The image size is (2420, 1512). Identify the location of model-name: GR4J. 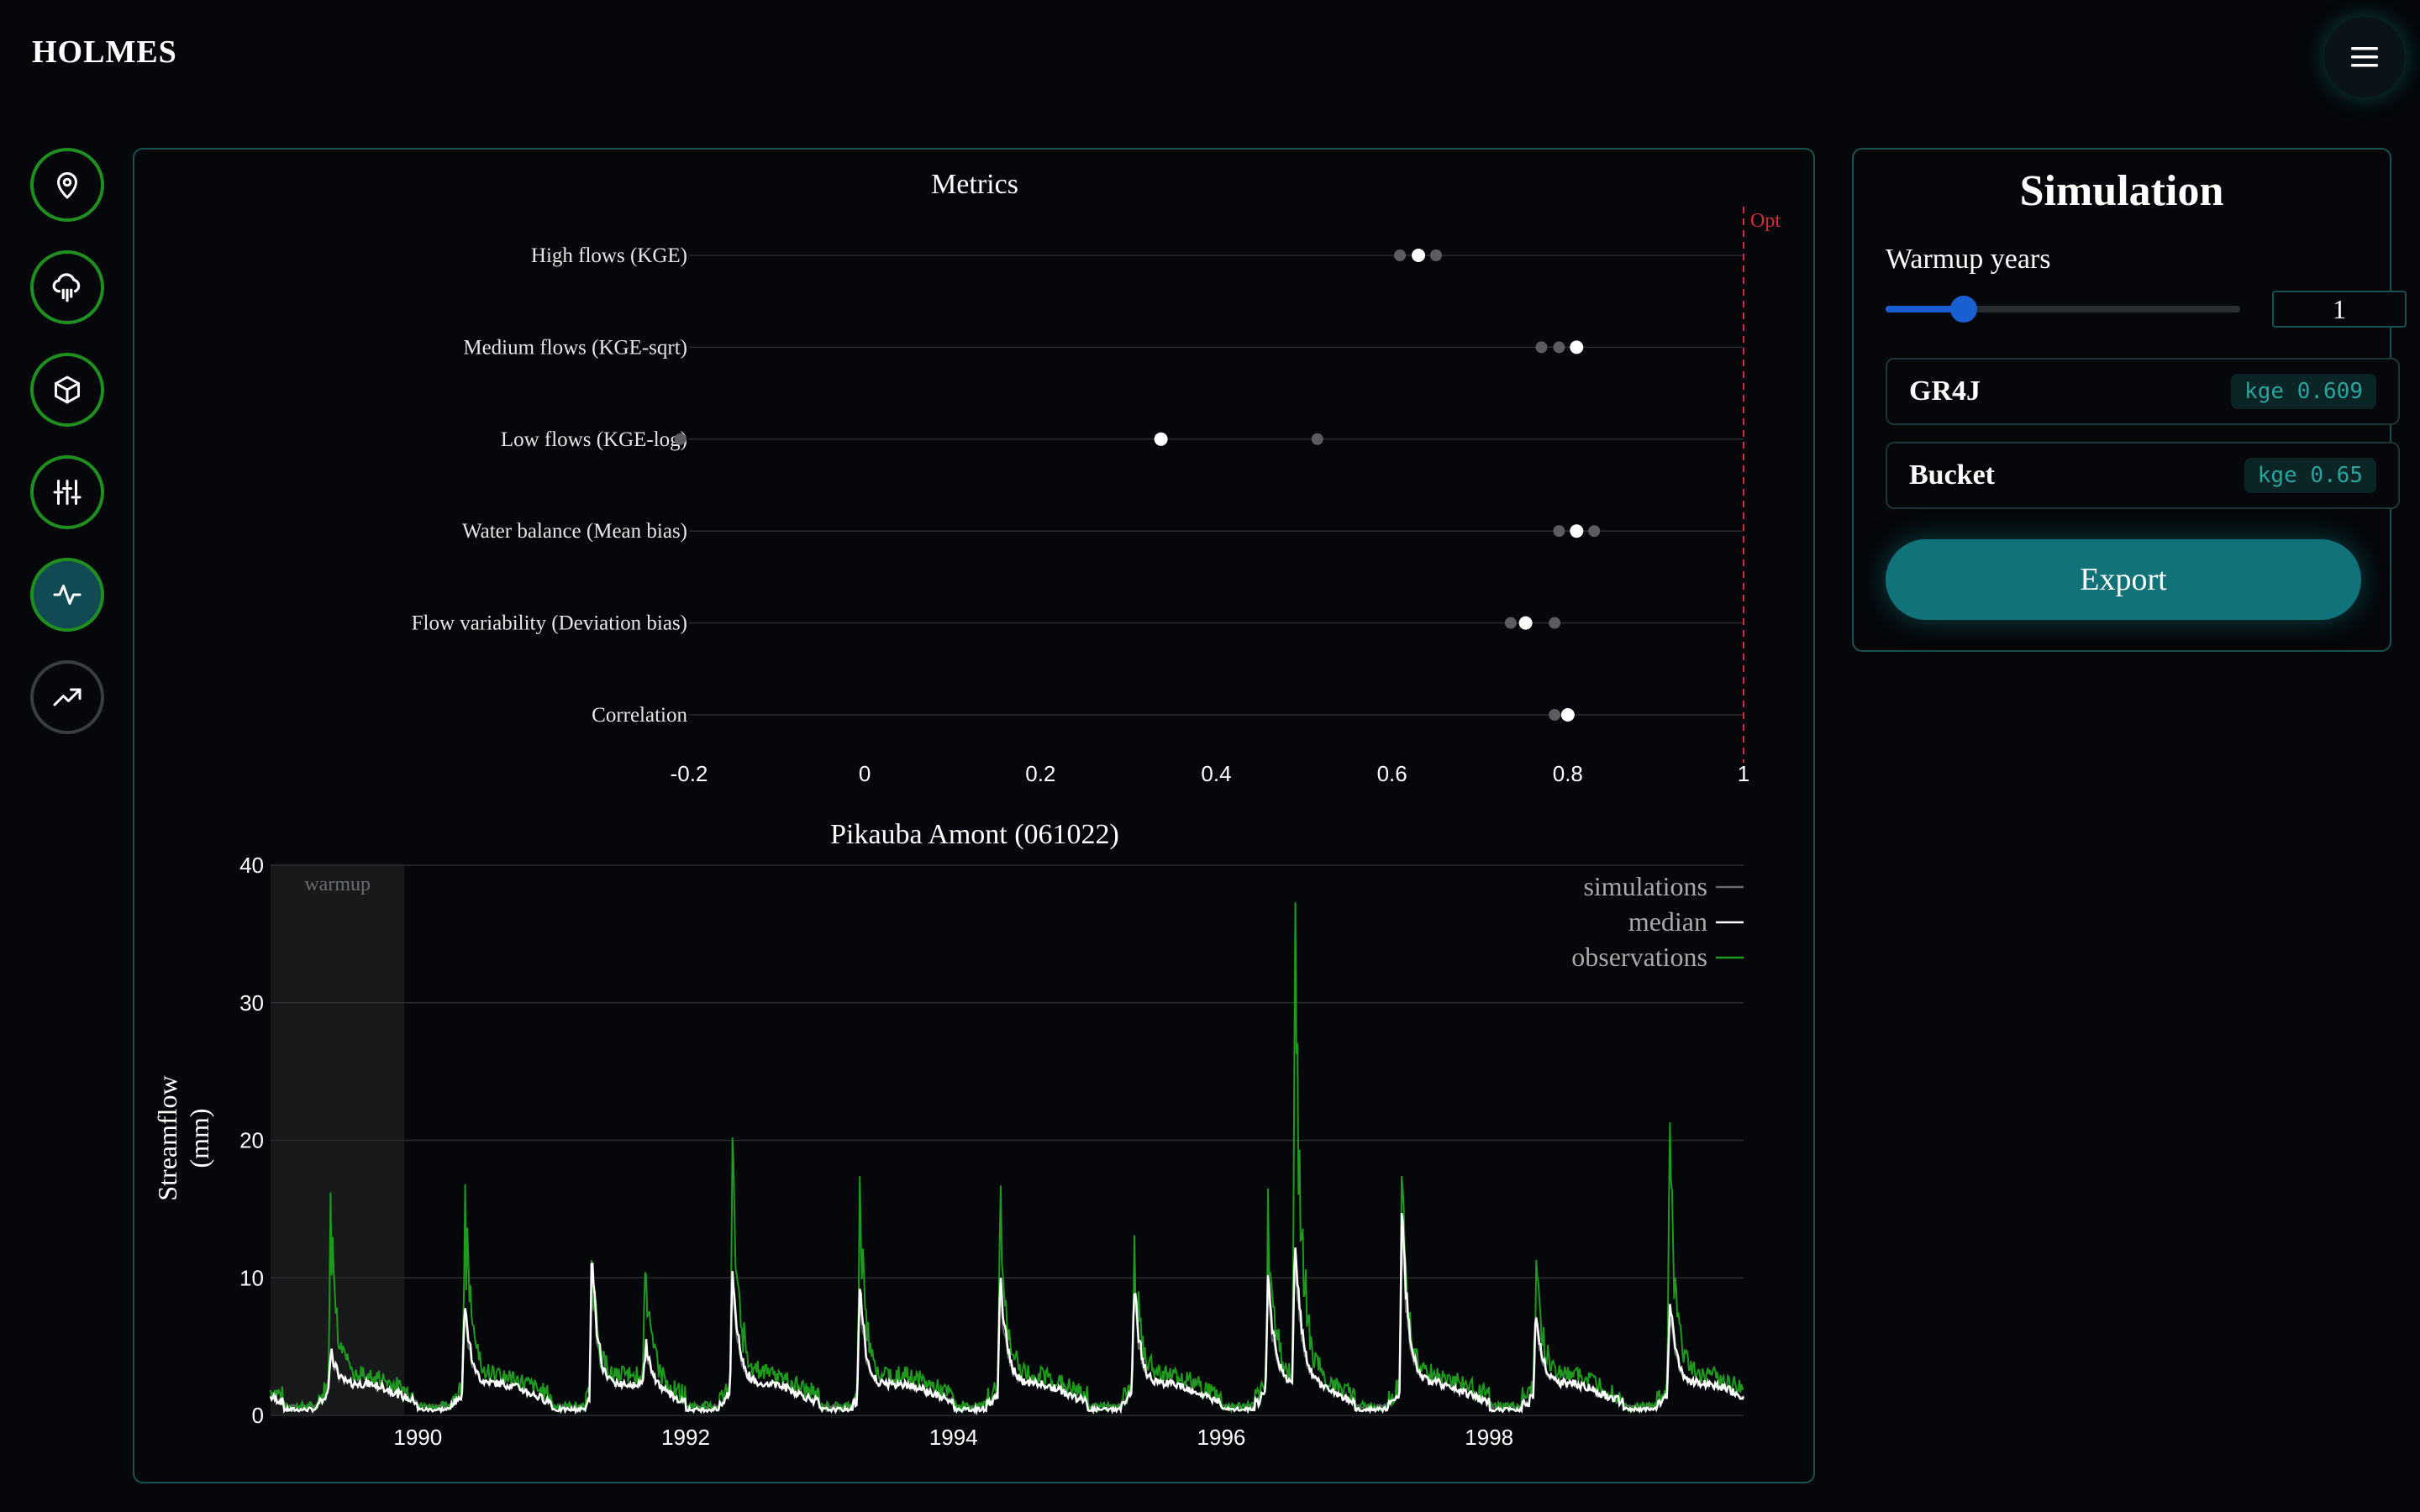
(1945, 391).